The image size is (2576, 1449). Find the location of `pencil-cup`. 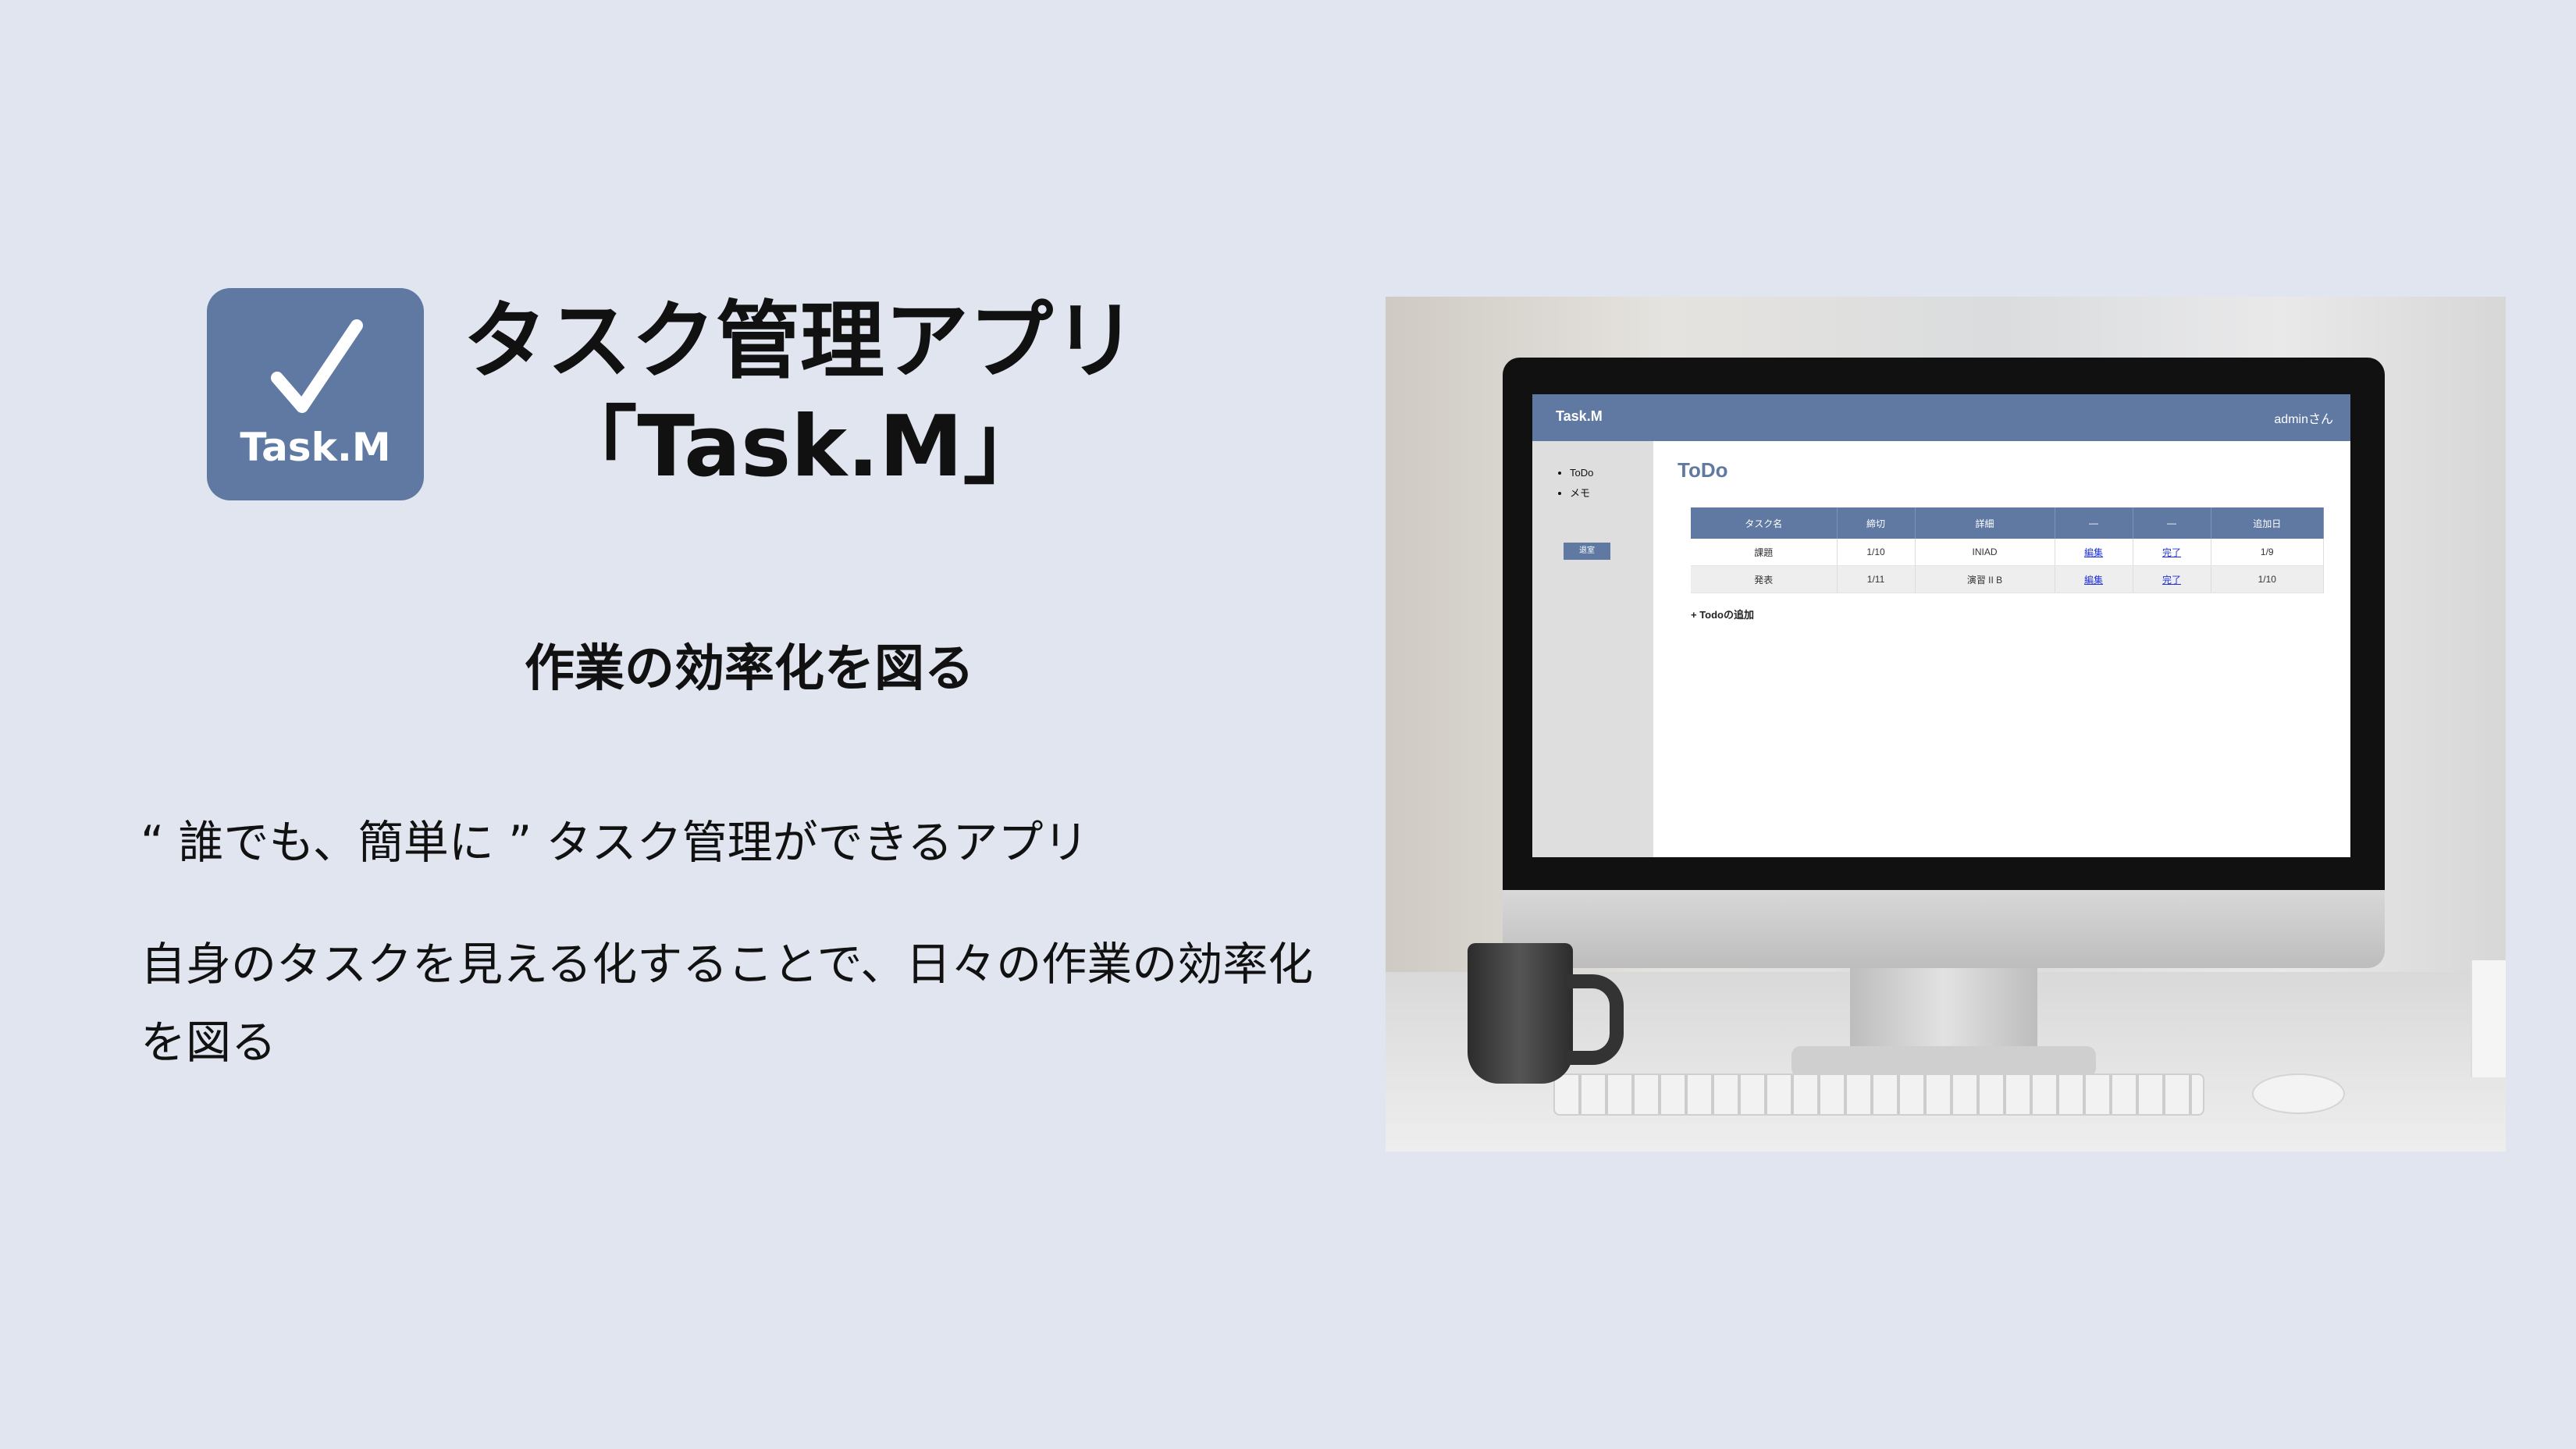

pencil-cup is located at coordinates (2488, 1018).